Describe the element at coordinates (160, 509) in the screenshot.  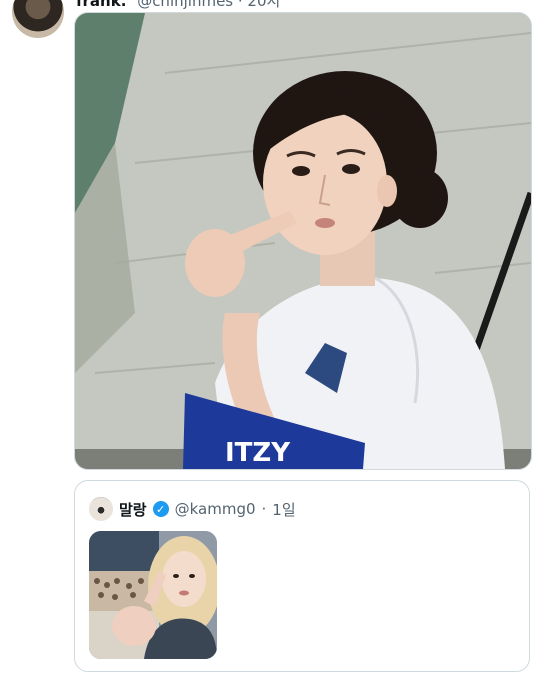
I see `verified-badge-icon: ✓` at that location.